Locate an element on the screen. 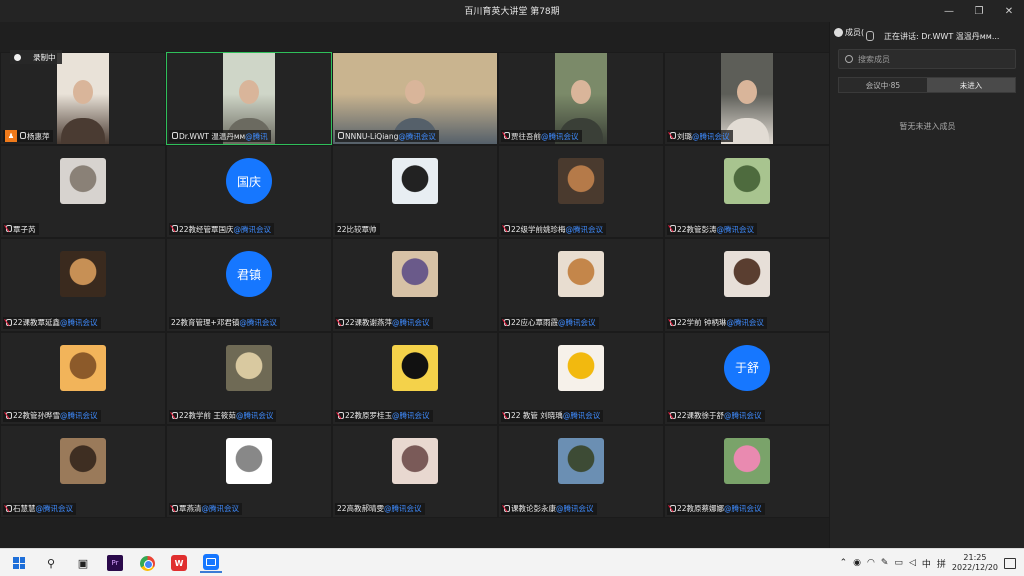  participant-name: 覃燕清 is located at coordinates (190, 509).